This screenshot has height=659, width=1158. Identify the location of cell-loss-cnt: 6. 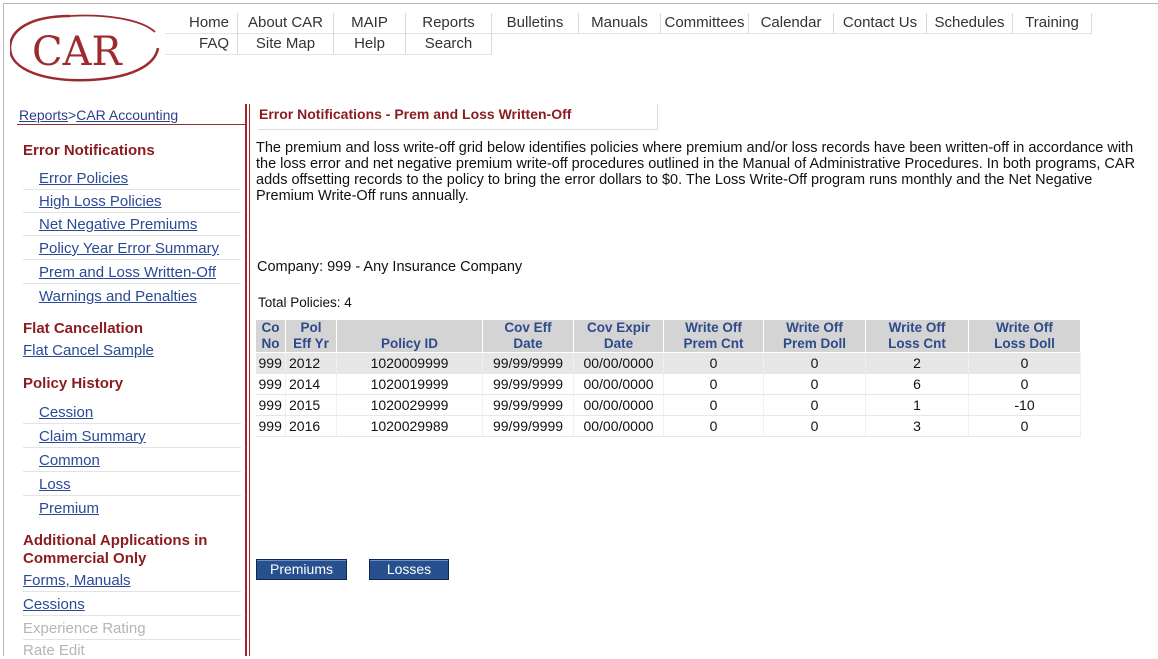
(917, 384).